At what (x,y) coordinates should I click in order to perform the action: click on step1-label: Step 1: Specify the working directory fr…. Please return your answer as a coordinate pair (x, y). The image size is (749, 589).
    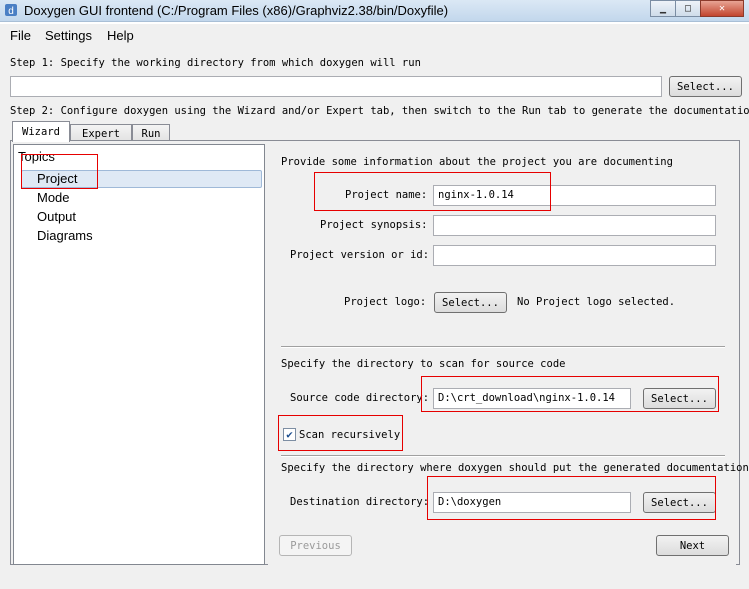
    Looking at the image, I should click on (215, 63).